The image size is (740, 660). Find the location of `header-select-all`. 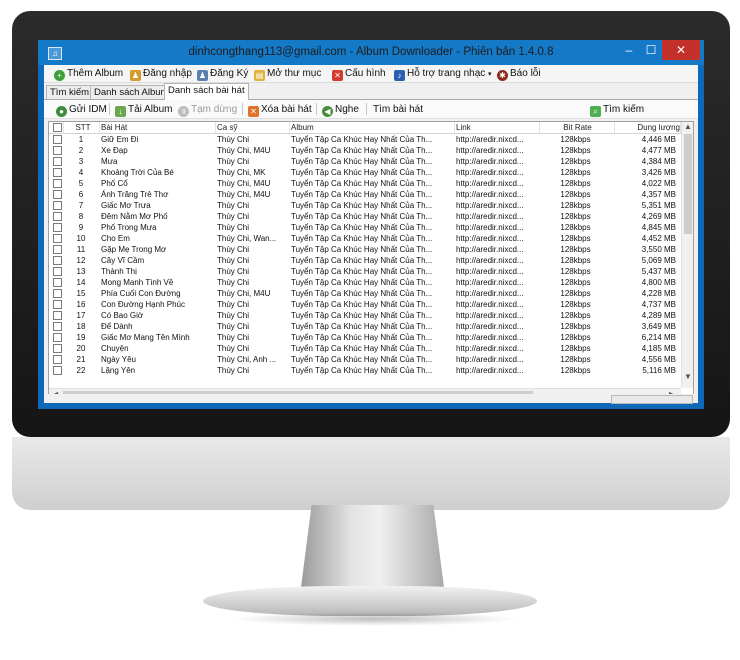

header-select-all is located at coordinates (56, 127).